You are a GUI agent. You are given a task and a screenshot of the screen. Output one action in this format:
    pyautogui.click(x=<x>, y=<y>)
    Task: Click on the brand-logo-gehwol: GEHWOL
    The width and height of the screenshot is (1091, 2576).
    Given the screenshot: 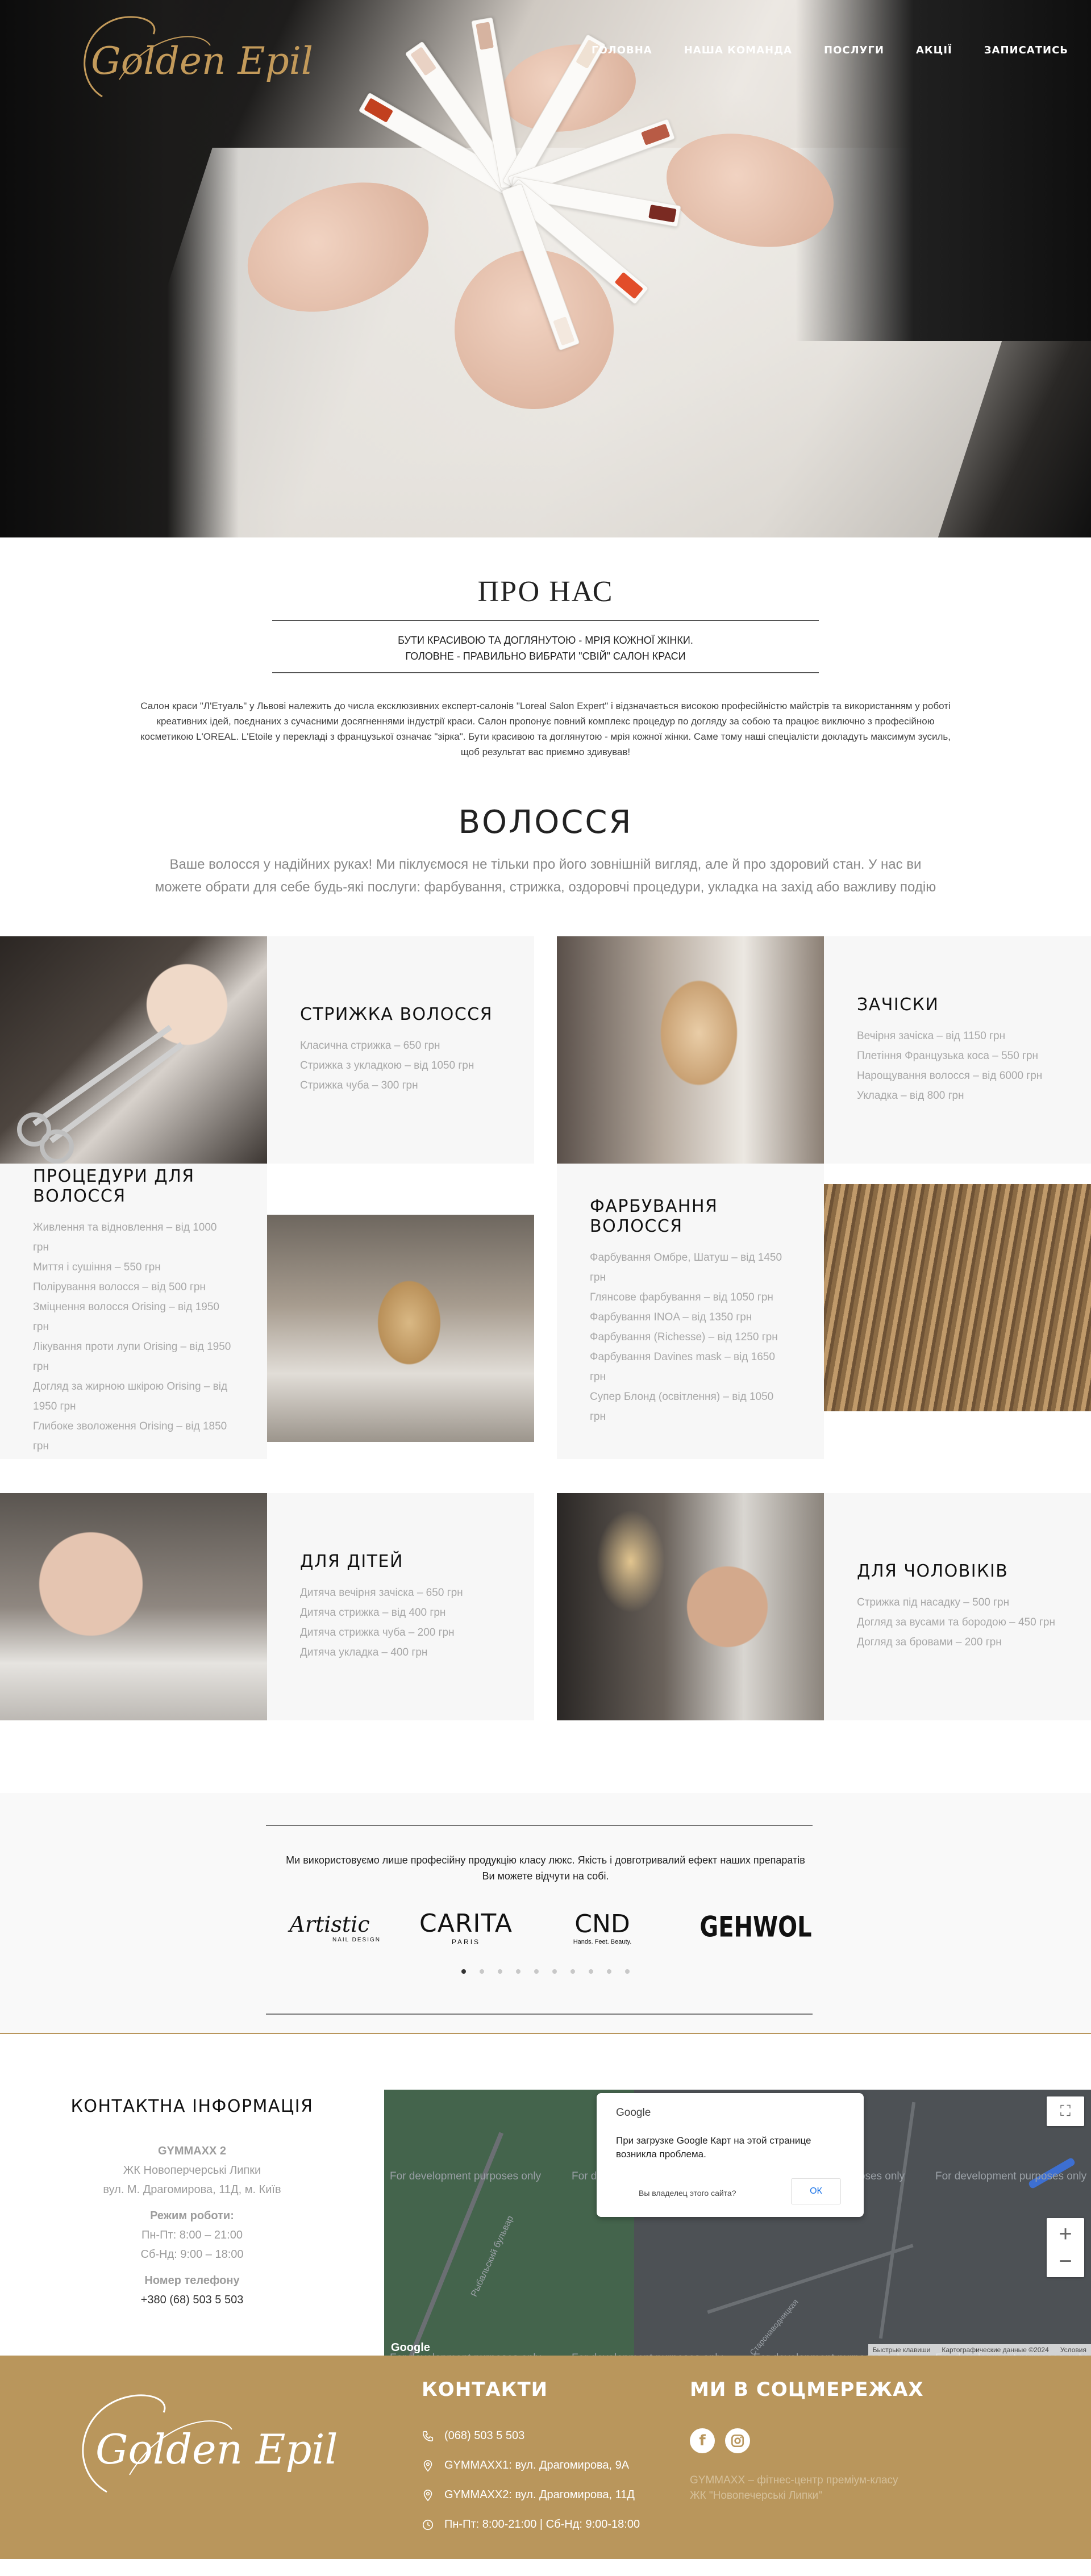 What is the action you would take?
    pyautogui.click(x=756, y=1927)
    